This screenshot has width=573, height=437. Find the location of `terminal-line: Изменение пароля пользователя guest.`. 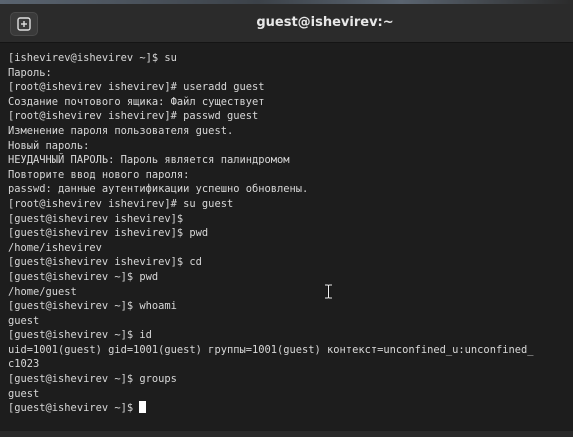

terminal-line: Изменение пароля пользователя guest. is located at coordinates (121, 130).